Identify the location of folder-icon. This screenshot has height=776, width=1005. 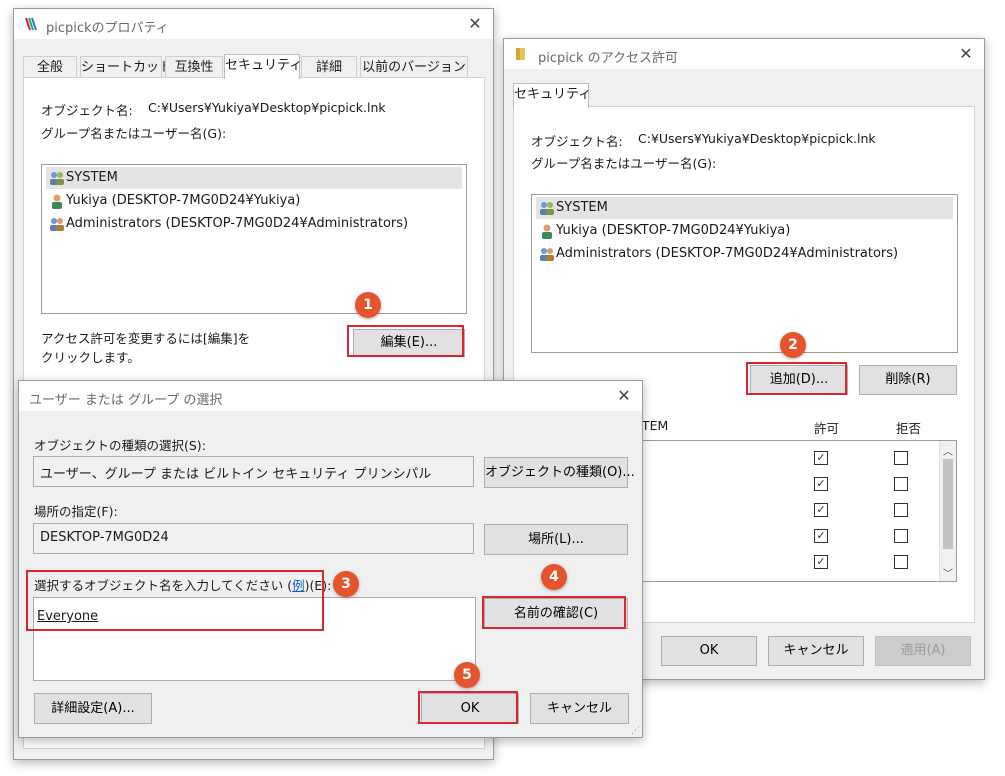
(521, 54).